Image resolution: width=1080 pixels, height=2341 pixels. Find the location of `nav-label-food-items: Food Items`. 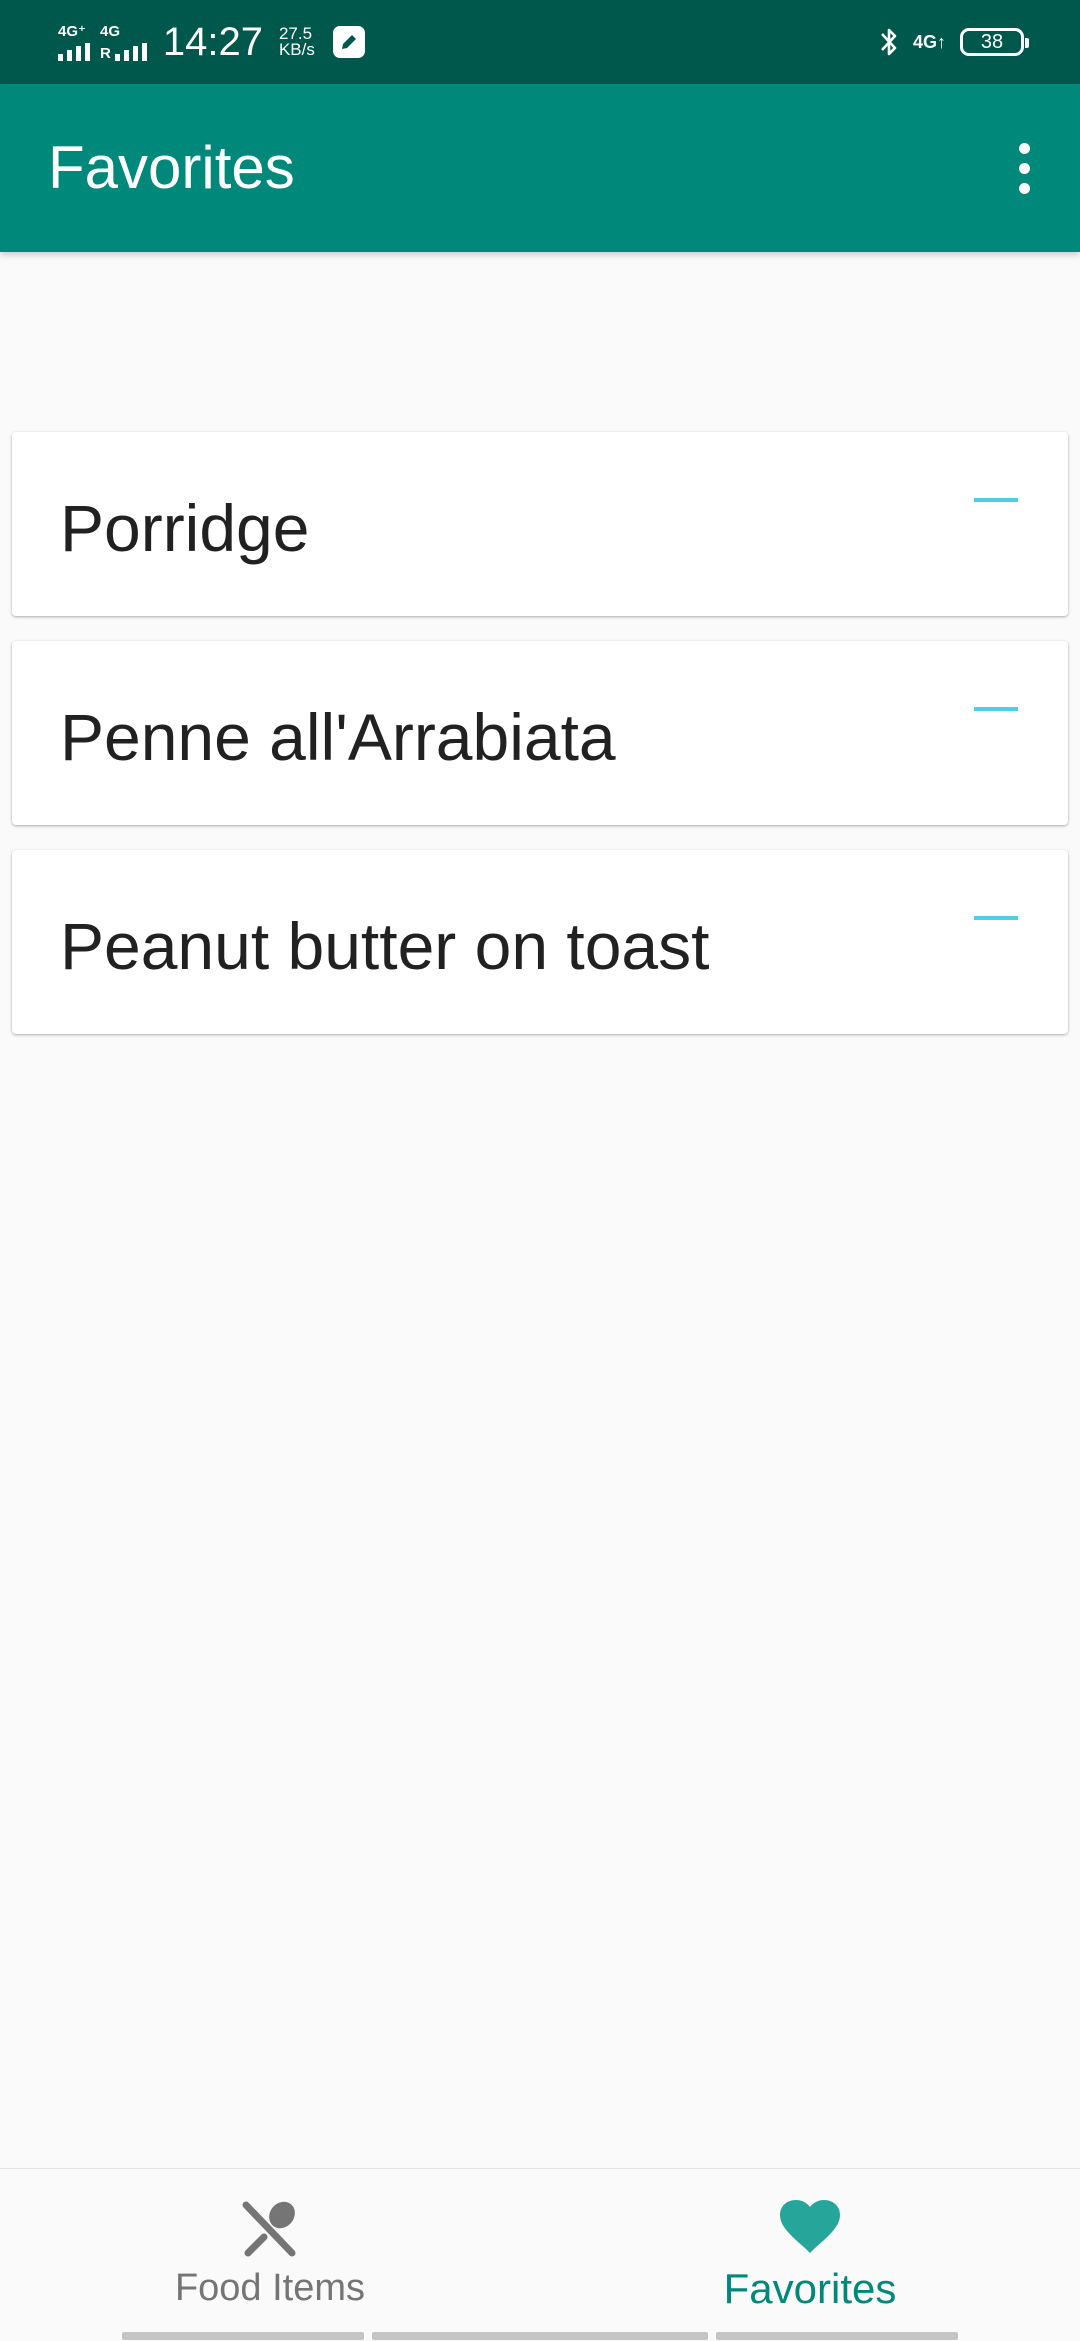

nav-label-food-items: Food Items is located at coordinates (270, 2288).